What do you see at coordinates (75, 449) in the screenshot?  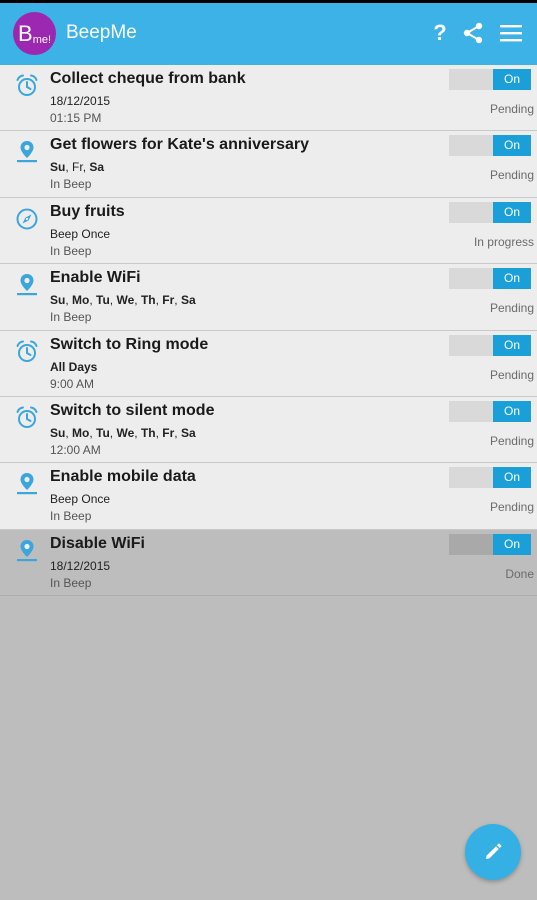 I see `item-detail: 12:00 AM` at bounding box center [75, 449].